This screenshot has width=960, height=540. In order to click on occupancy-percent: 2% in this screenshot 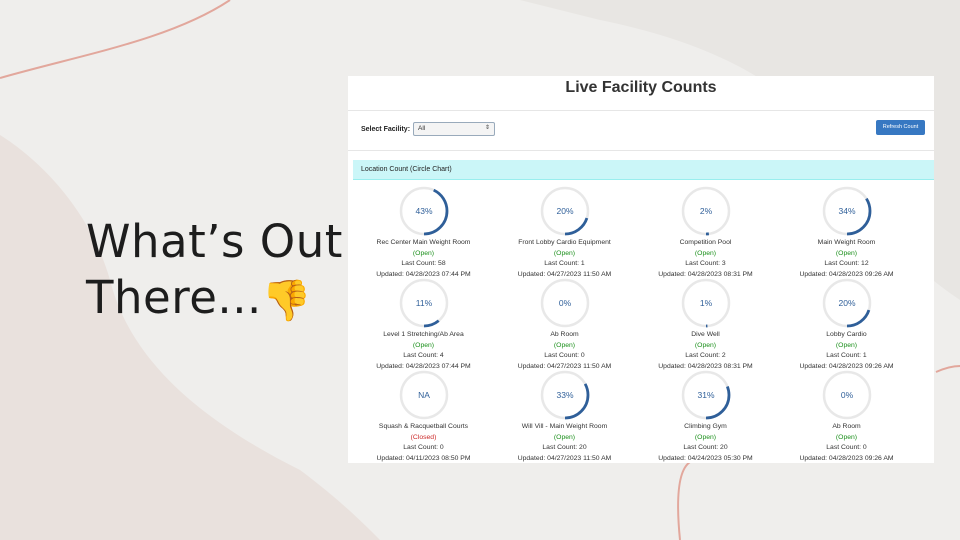, I will do `click(705, 211)`.